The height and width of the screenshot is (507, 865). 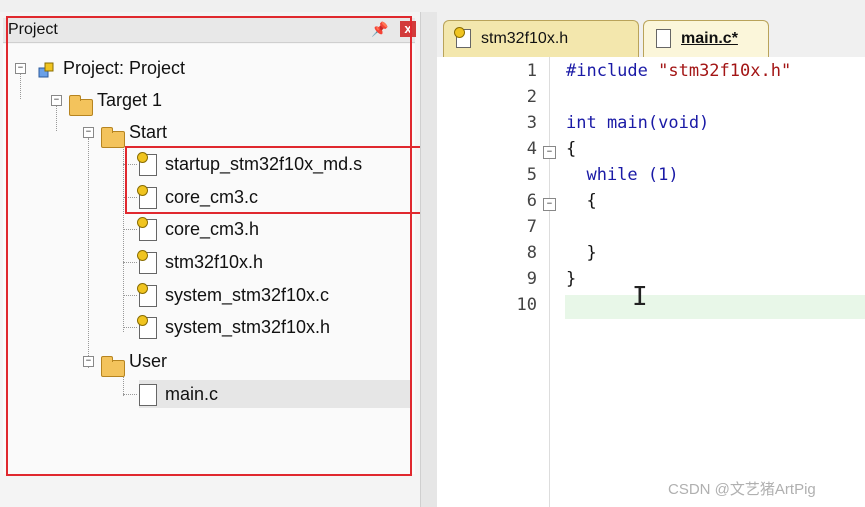 I want to click on code-line-1: #include "stm32f10x.h", so click(x=678, y=71).